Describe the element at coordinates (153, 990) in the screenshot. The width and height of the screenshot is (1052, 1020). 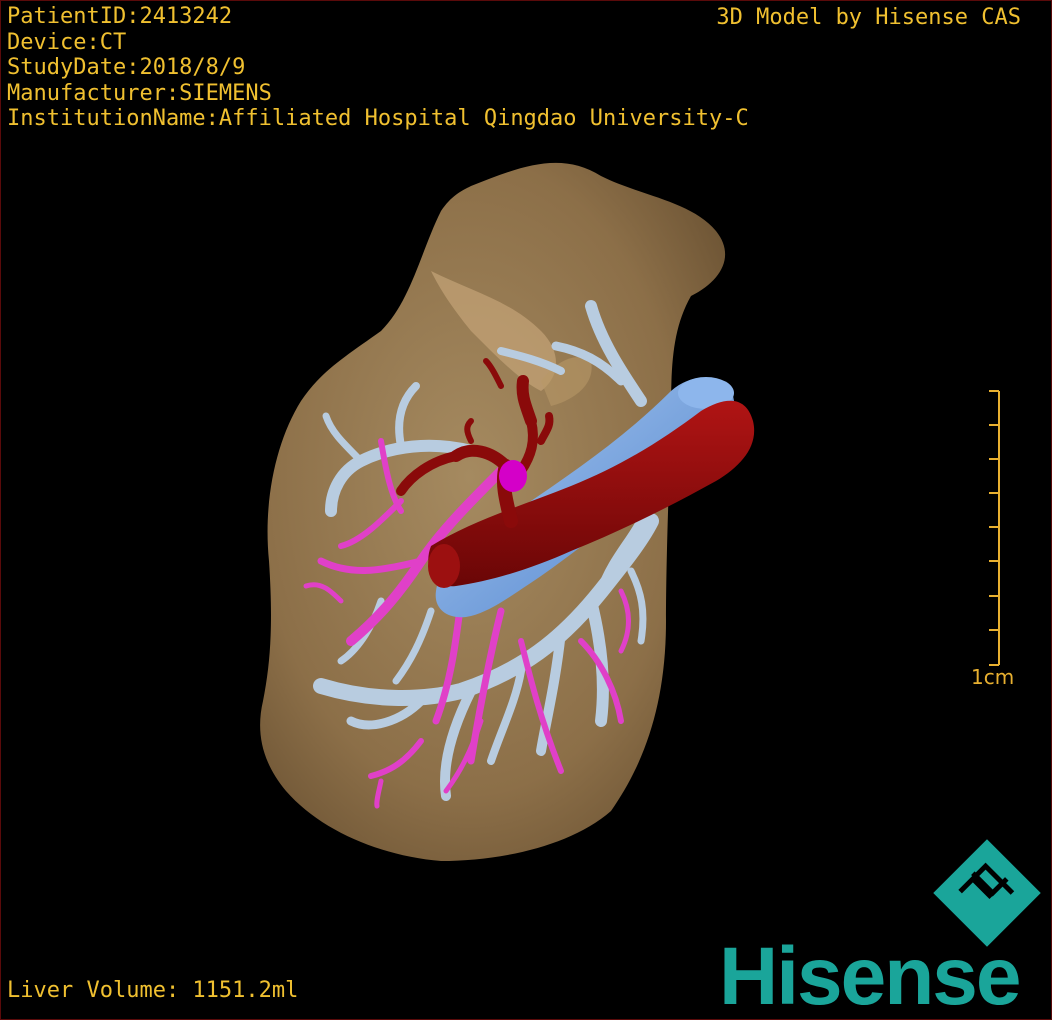
I see `liver-volume: Liver Volume: 1151.2ml` at that location.